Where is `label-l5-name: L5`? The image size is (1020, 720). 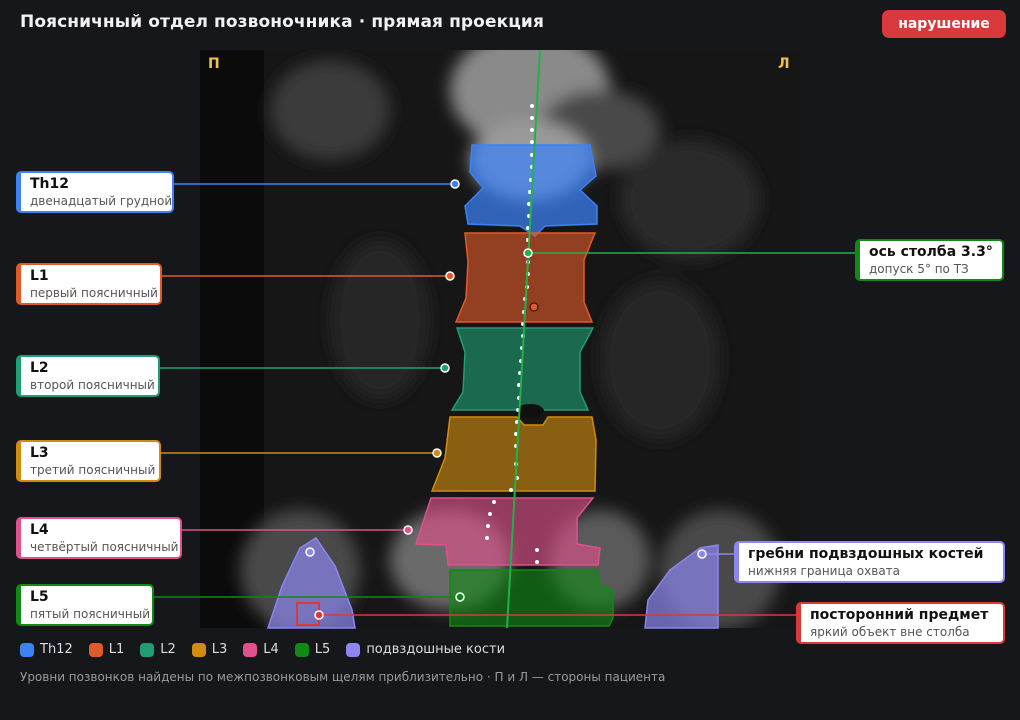 label-l5-name: L5 is located at coordinates (39, 597).